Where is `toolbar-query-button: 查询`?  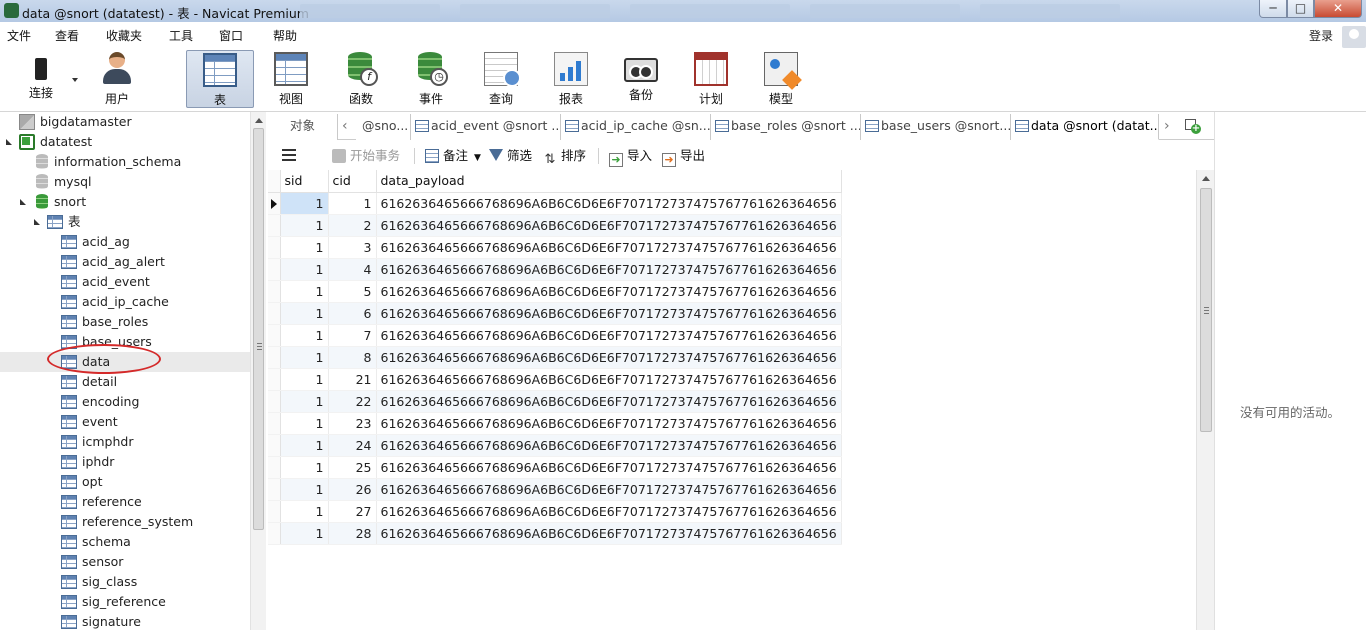 toolbar-query-button: 查询 is located at coordinates (501, 79).